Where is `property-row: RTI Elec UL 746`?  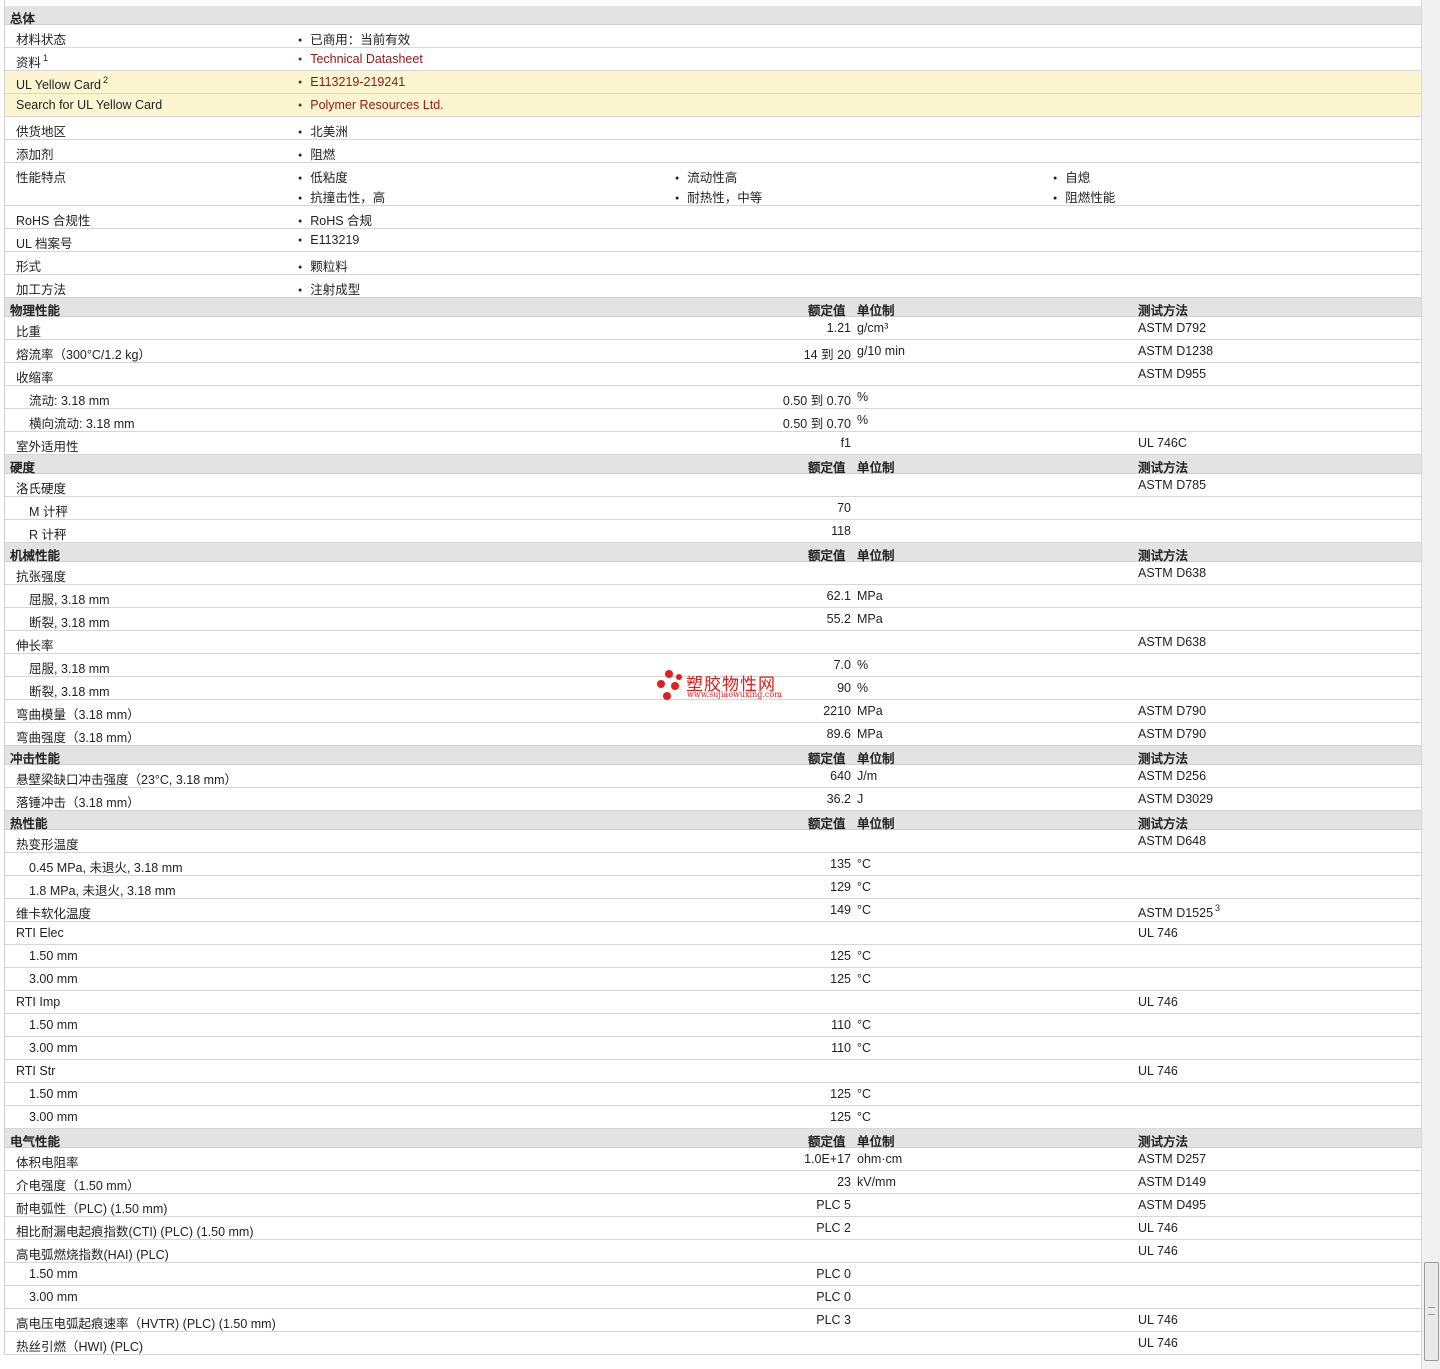
property-row: RTI Elec UL 746 is located at coordinates (713, 933).